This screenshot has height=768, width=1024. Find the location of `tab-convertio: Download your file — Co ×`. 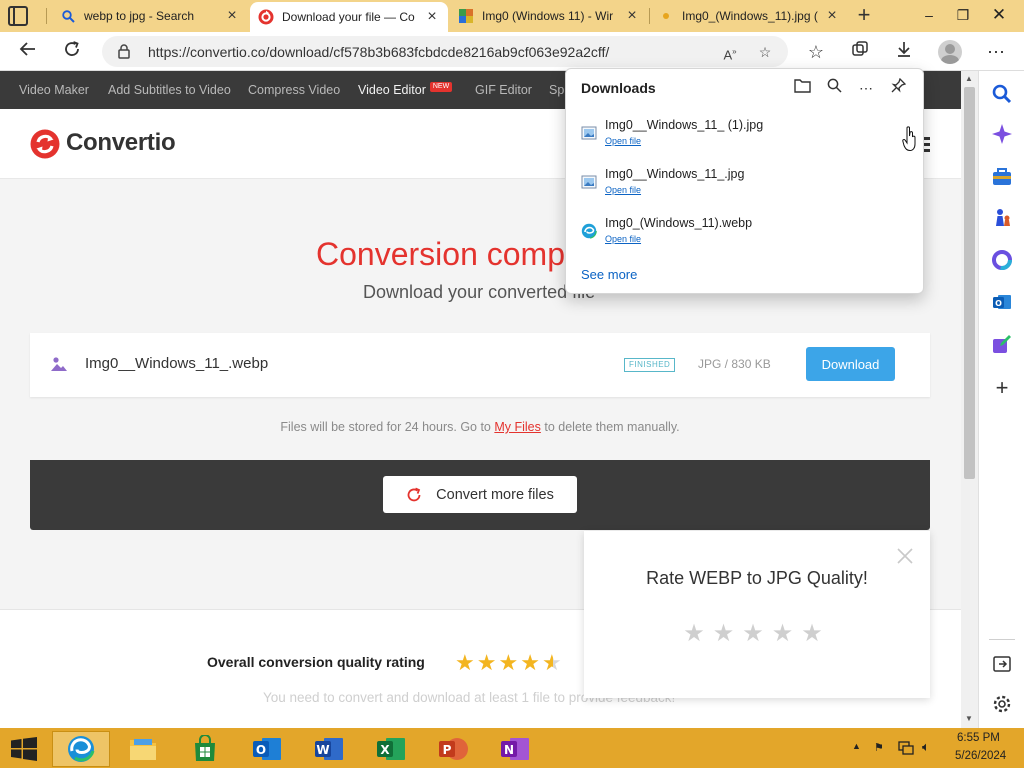

tab-convertio: Download your file — Co × is located at coordinates (349, 17).